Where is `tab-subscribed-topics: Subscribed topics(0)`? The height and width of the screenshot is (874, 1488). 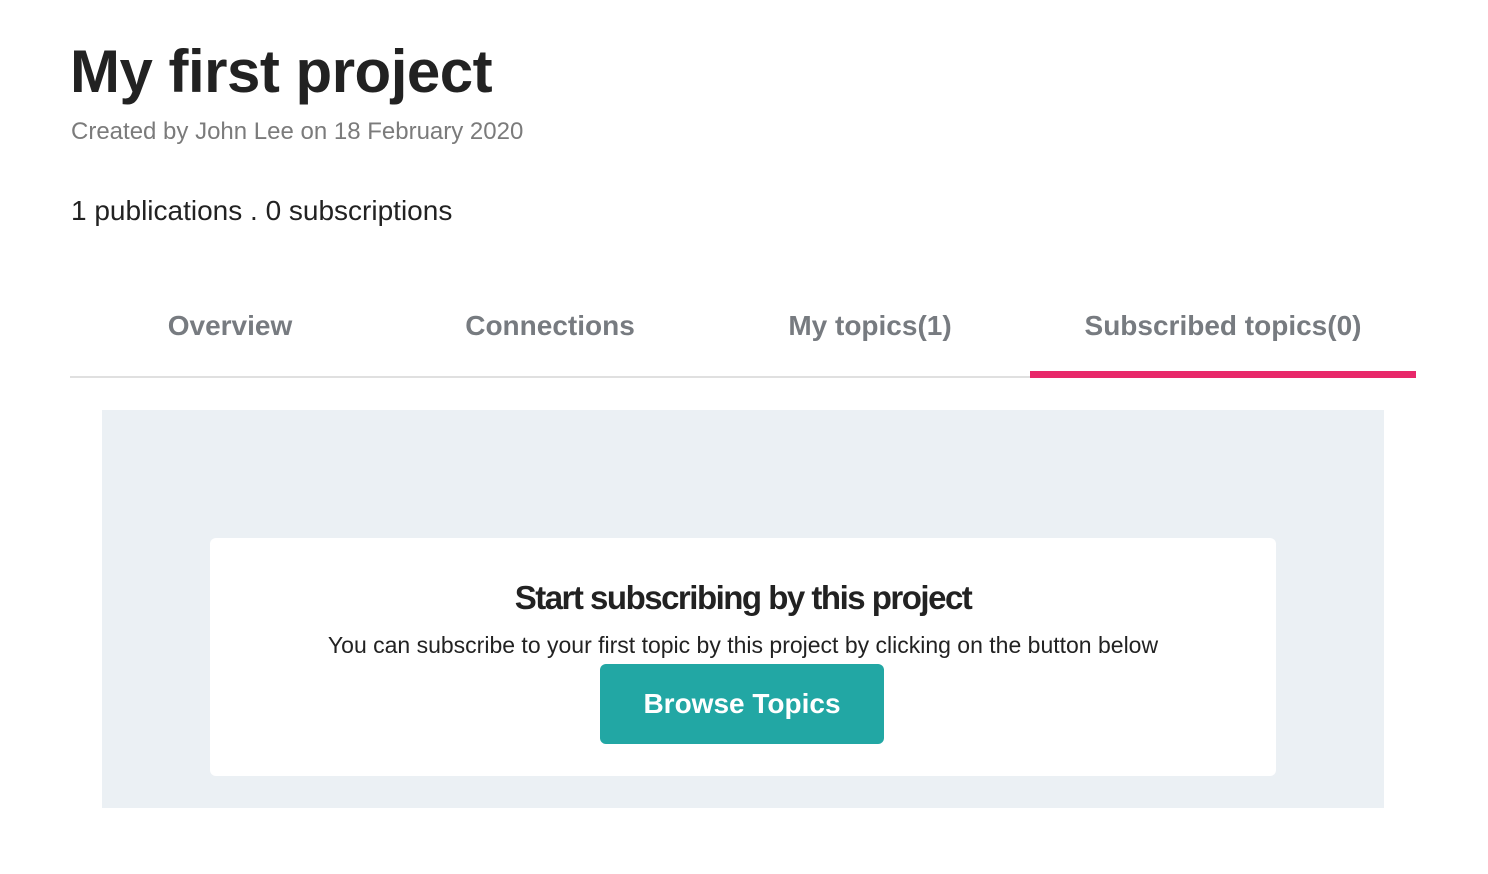
tab-subscribed-topics: Subscribed topics(0) is located at coordinates (1223, 339).